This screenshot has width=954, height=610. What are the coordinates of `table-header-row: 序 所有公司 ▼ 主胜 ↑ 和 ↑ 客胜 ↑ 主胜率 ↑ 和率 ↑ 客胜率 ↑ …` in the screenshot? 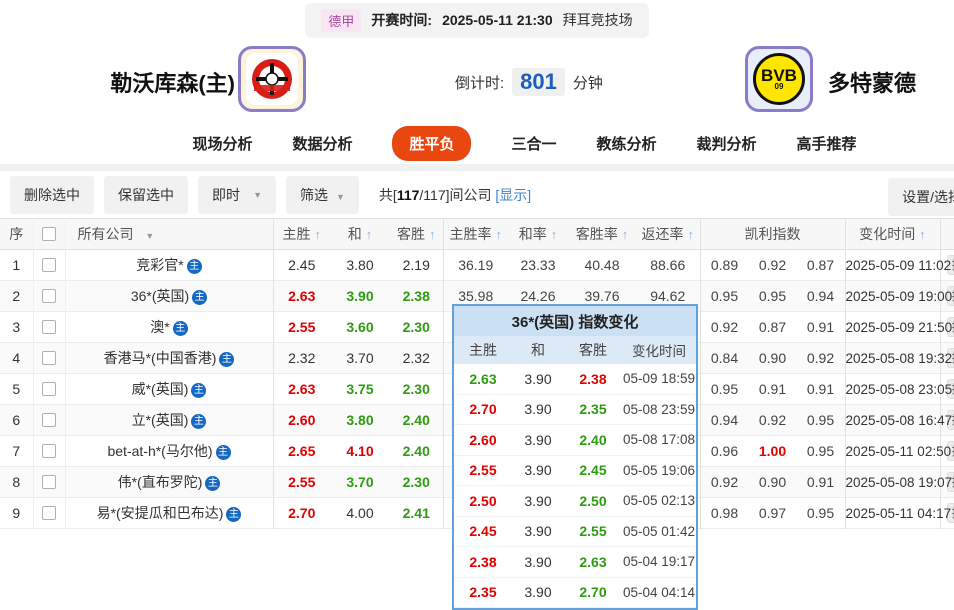 It's located at (477, 234).